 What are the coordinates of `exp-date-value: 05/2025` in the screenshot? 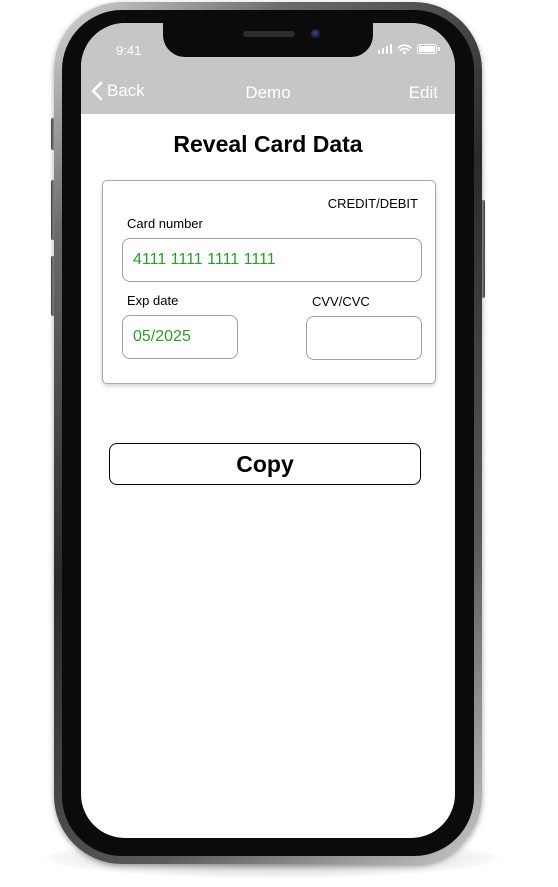 It's located at (162, 336).